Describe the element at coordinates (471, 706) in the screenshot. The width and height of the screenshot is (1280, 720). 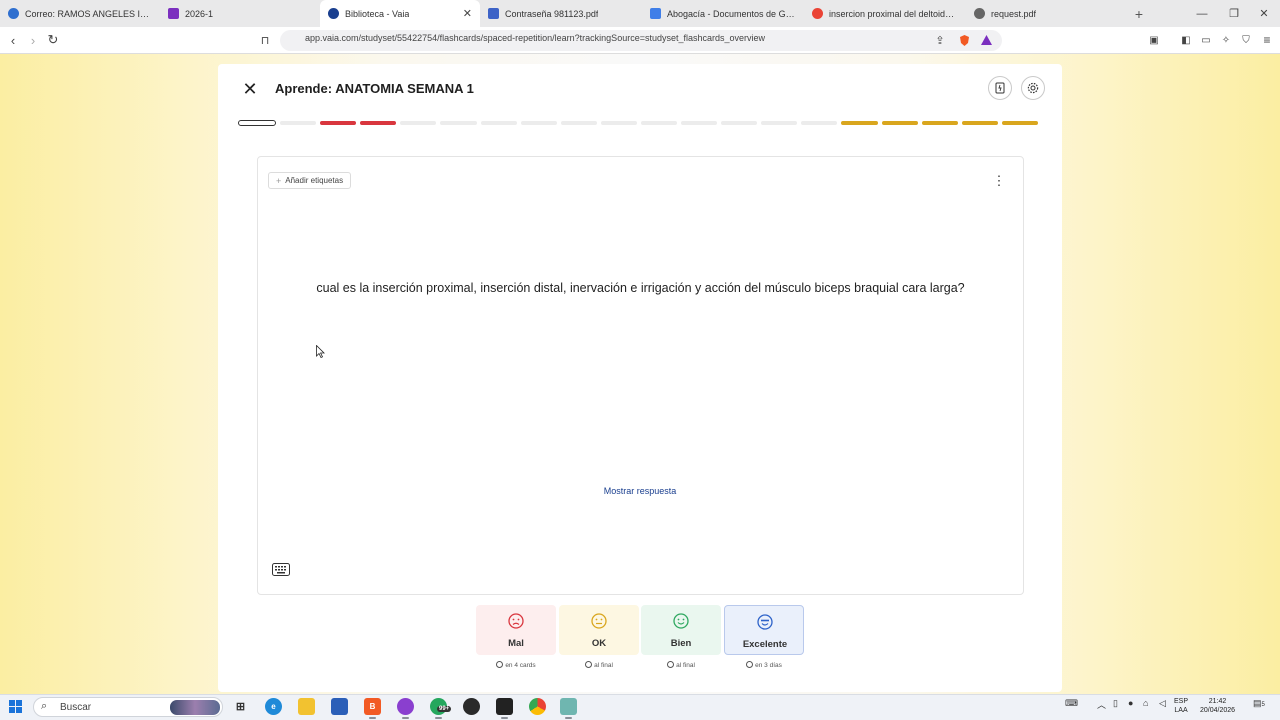
I see `app-icon-dark` at that location.